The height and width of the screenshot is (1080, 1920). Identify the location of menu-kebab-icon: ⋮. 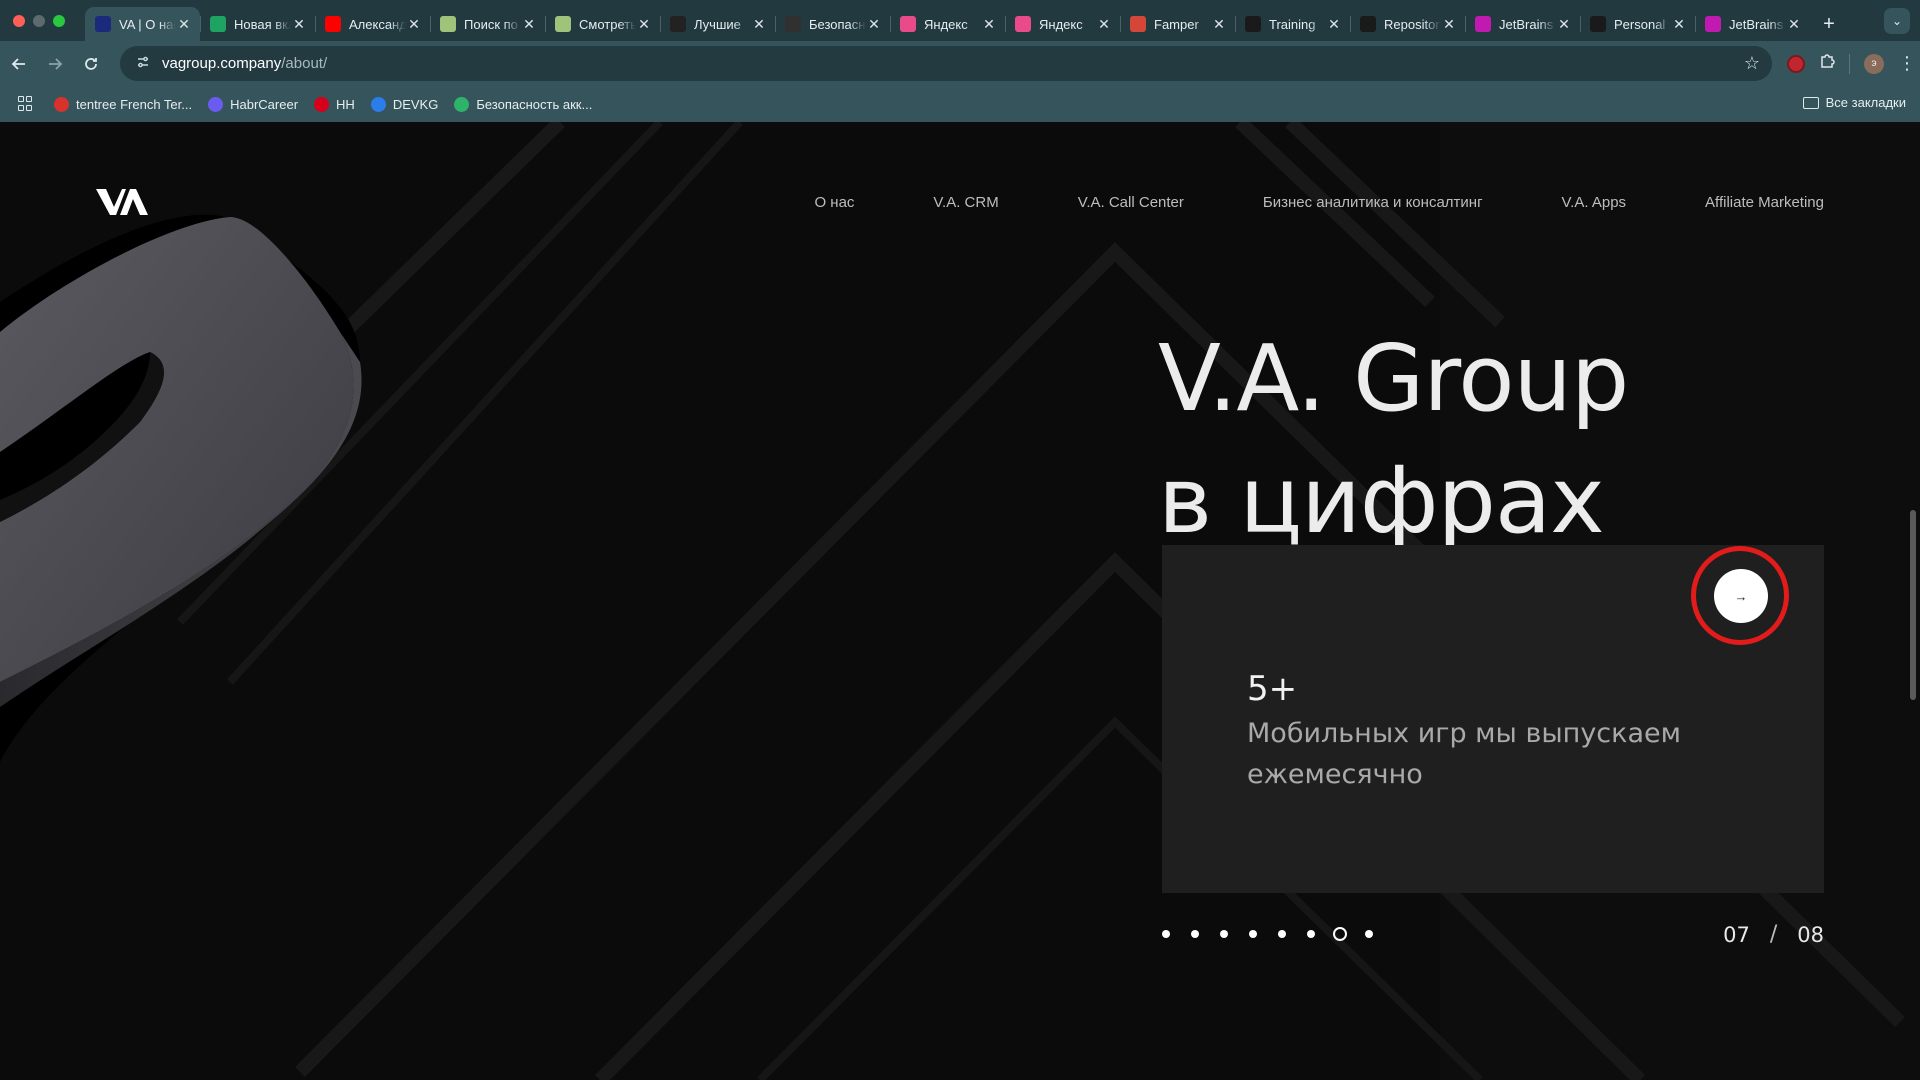
(1907, 63).